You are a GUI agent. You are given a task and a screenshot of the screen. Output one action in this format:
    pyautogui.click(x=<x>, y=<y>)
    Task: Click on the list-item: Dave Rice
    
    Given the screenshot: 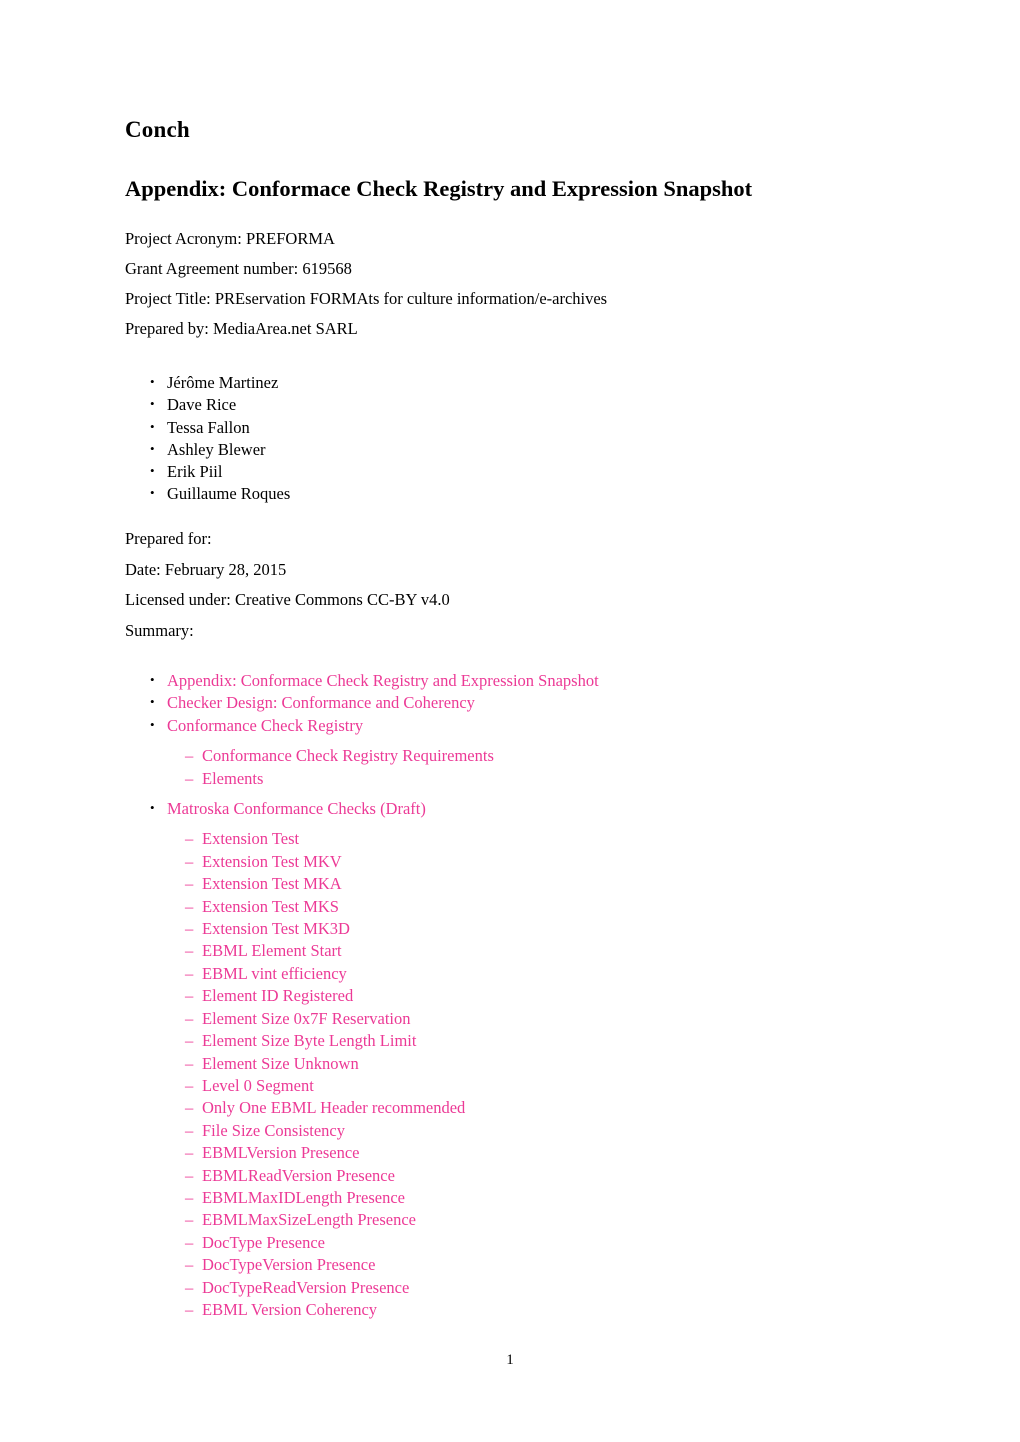 What is the action you would take?
    pyautogui.click(x=425, y=404)
    